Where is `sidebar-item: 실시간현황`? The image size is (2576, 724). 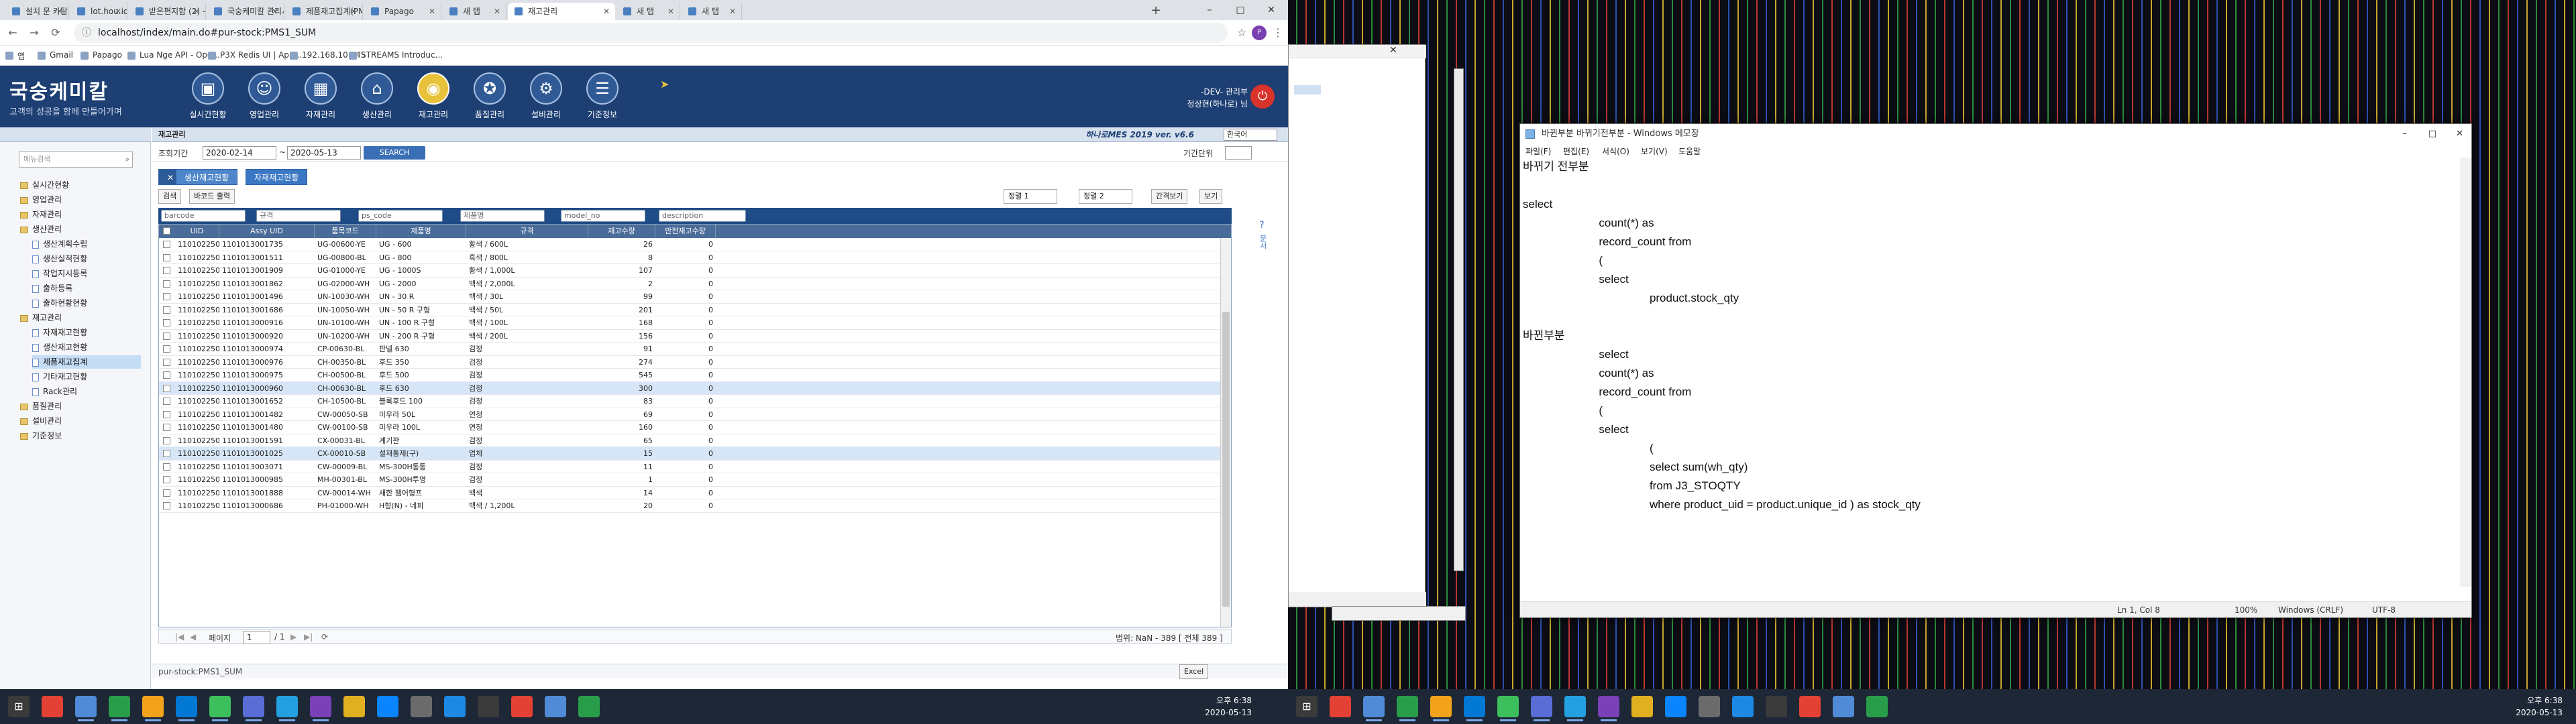 sidebar-item: 실시간현황 is located at coordinates (80, 185).